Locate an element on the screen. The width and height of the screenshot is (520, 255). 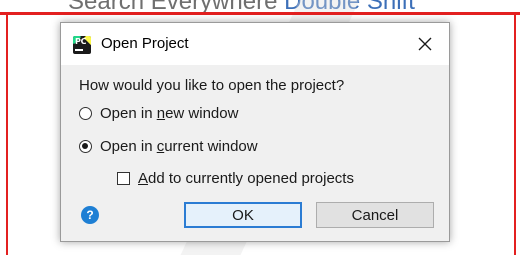
highlight-border-left is located at coordinates (7, 134).